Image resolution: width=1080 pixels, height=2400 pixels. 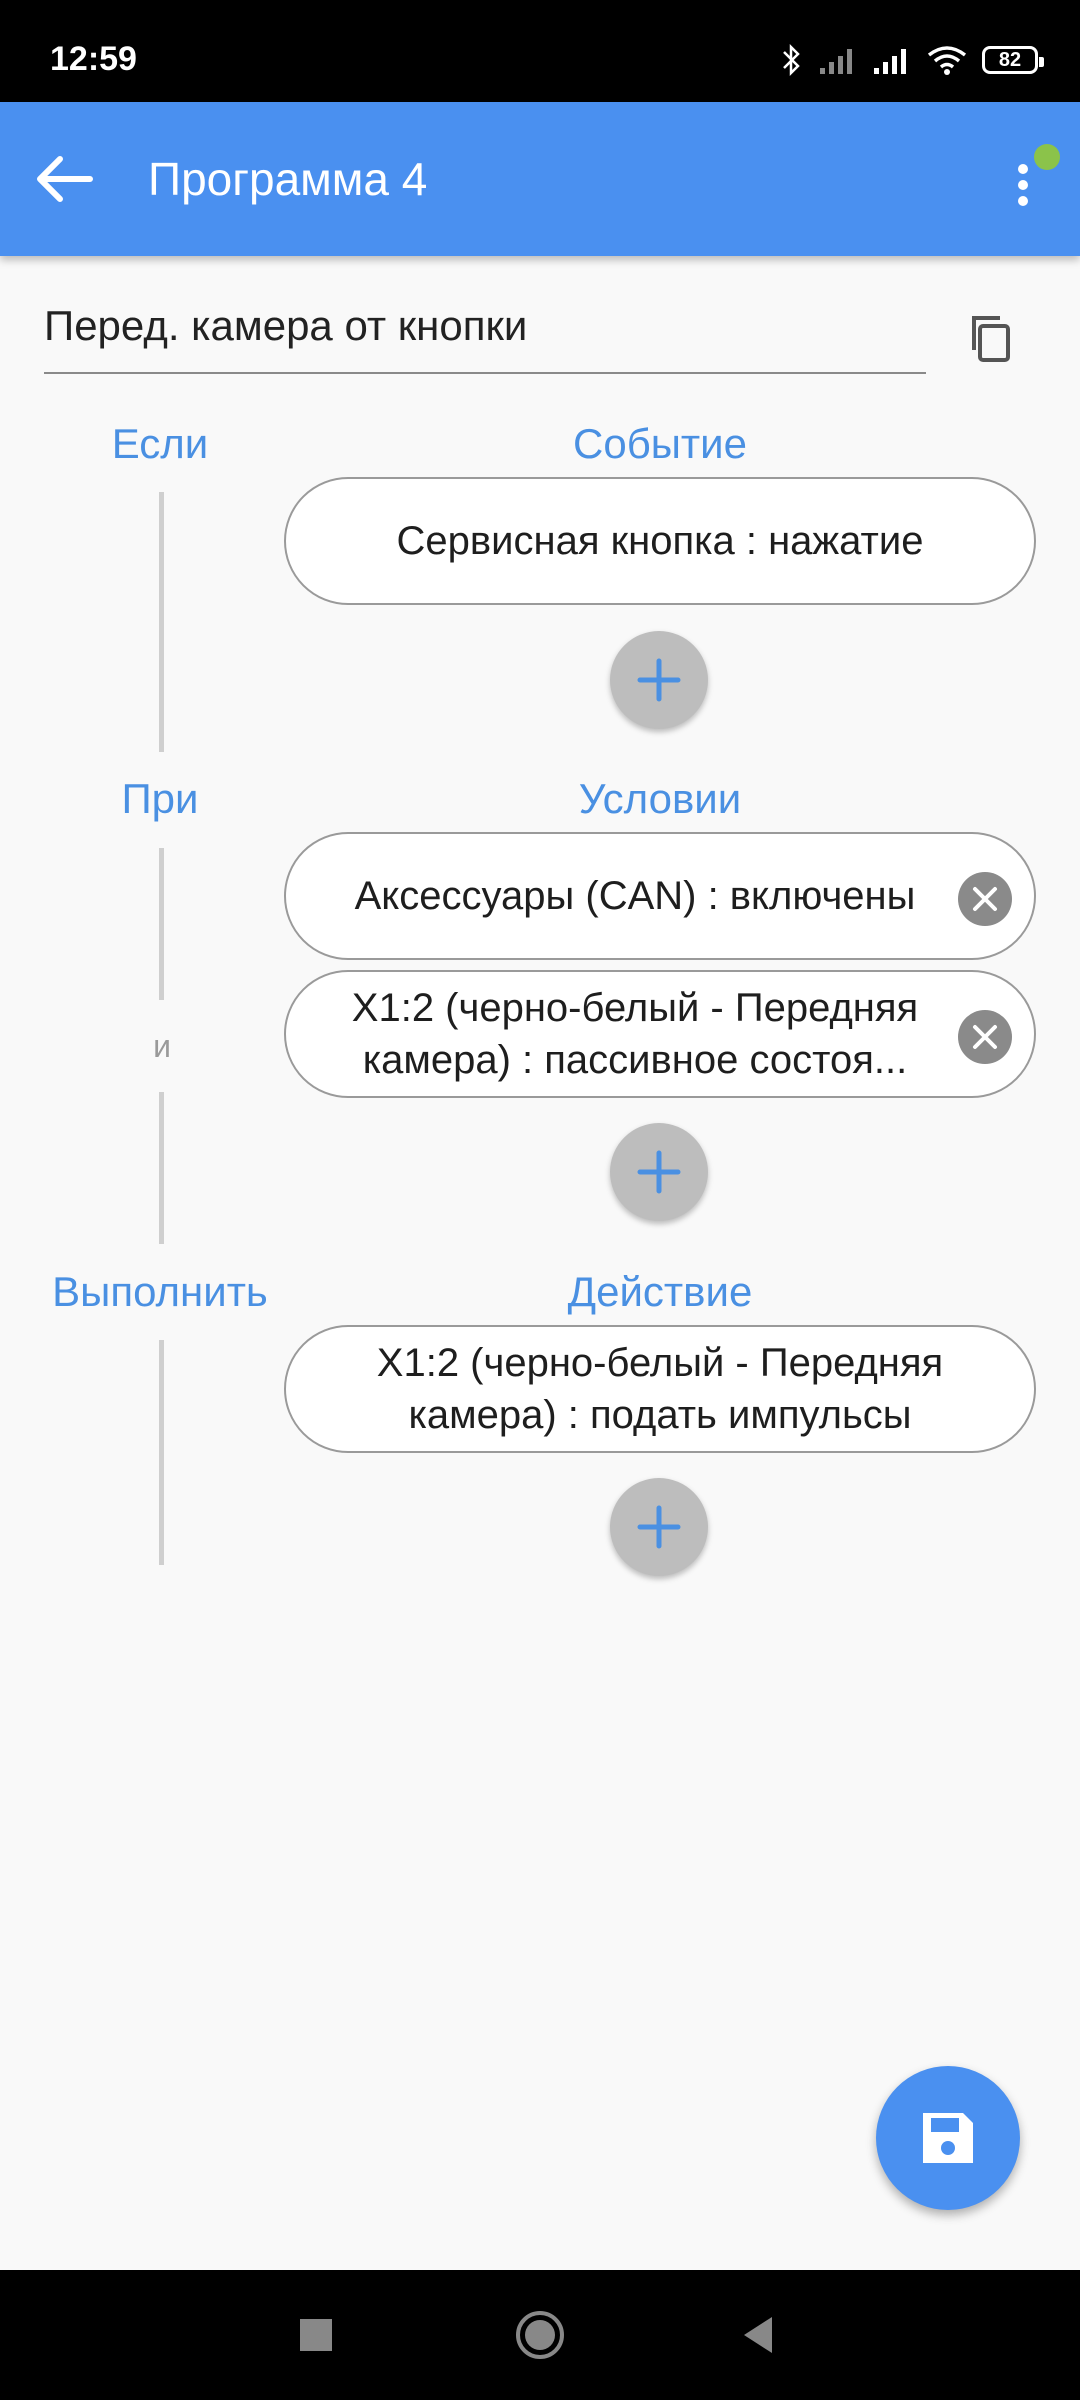 What do you see at coordinates (791, 60) in the screenshot?
I see `bluetooth-icon` at bounding box center [791, 60].